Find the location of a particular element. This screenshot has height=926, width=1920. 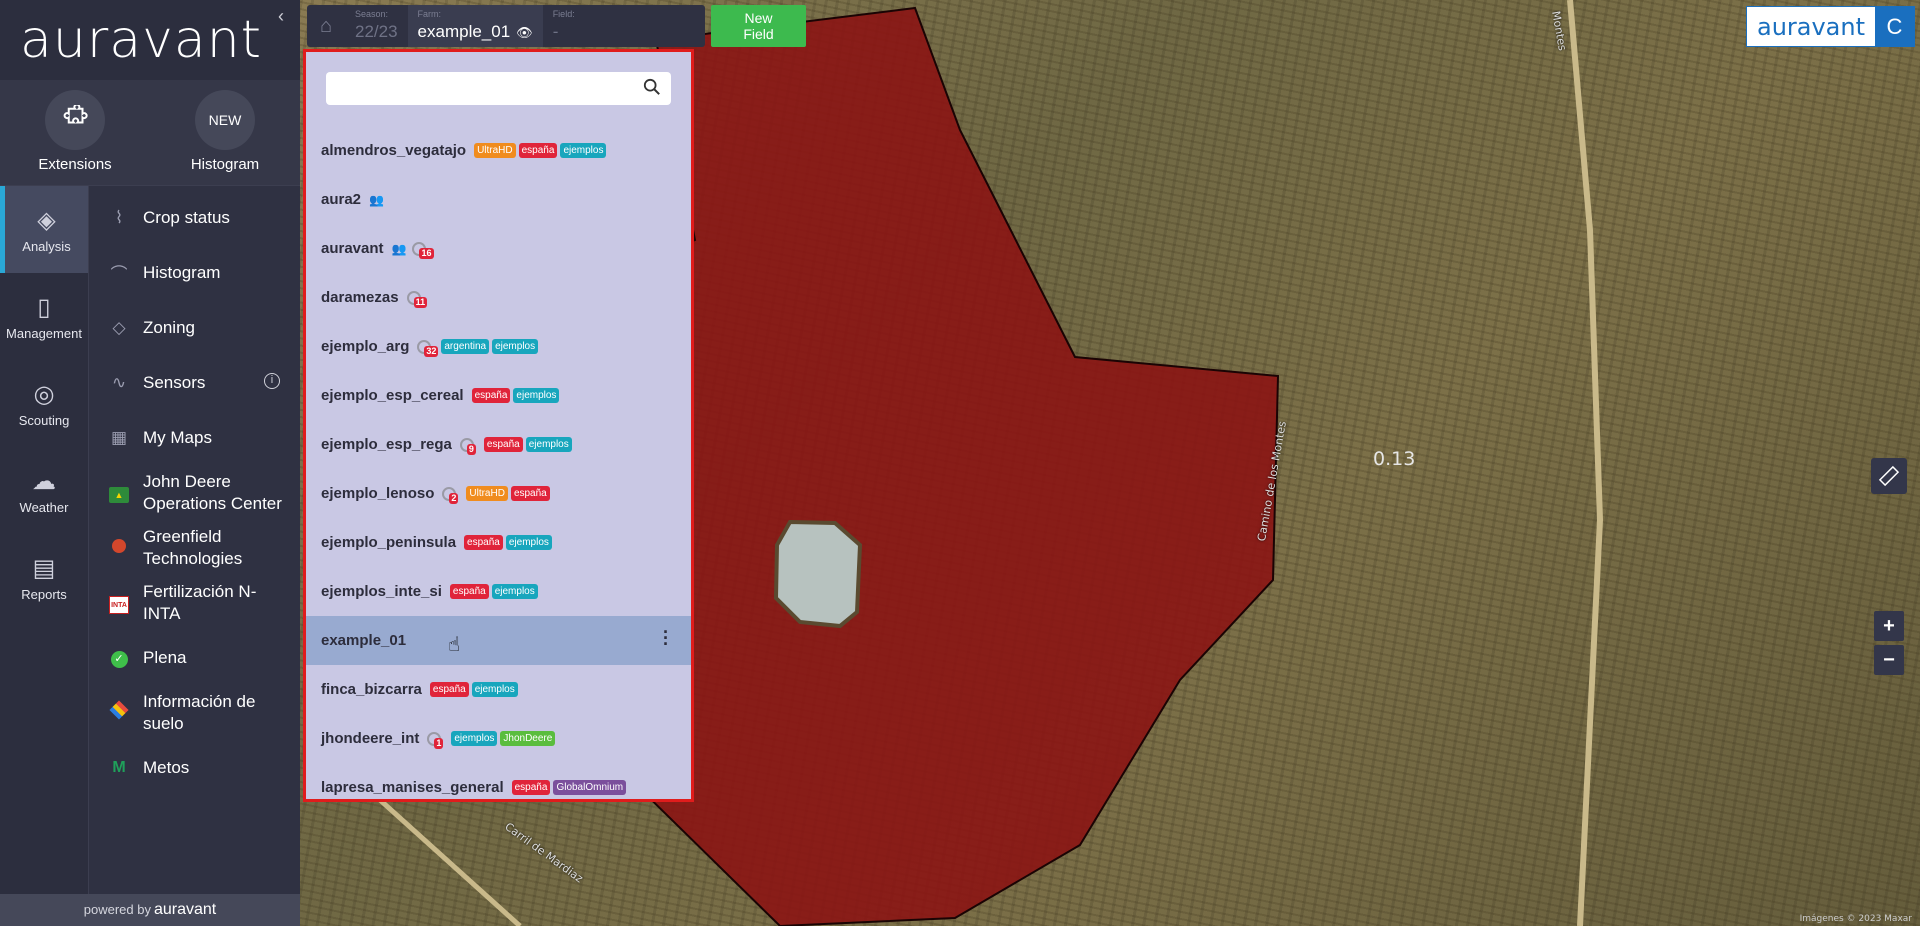

rail-item-analysis: ◈ Analysis is located at coordinates (44, 229).